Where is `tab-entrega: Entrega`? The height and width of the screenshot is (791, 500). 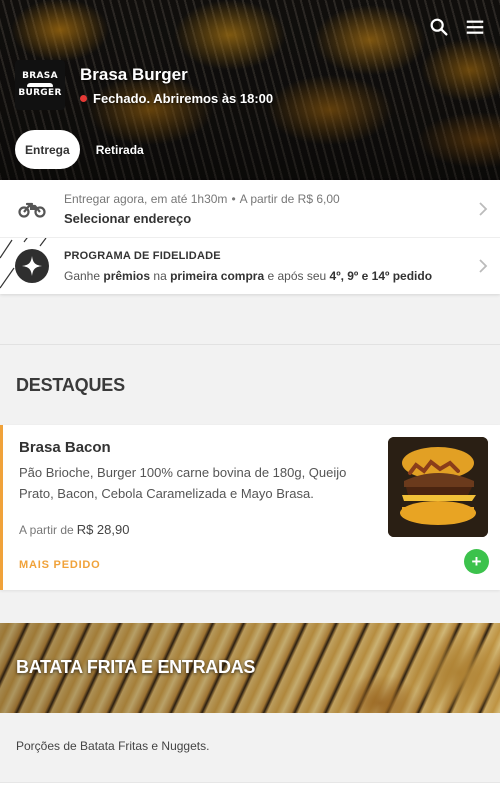
tab-entrega: Entrega is located at coordinates (47, 149).